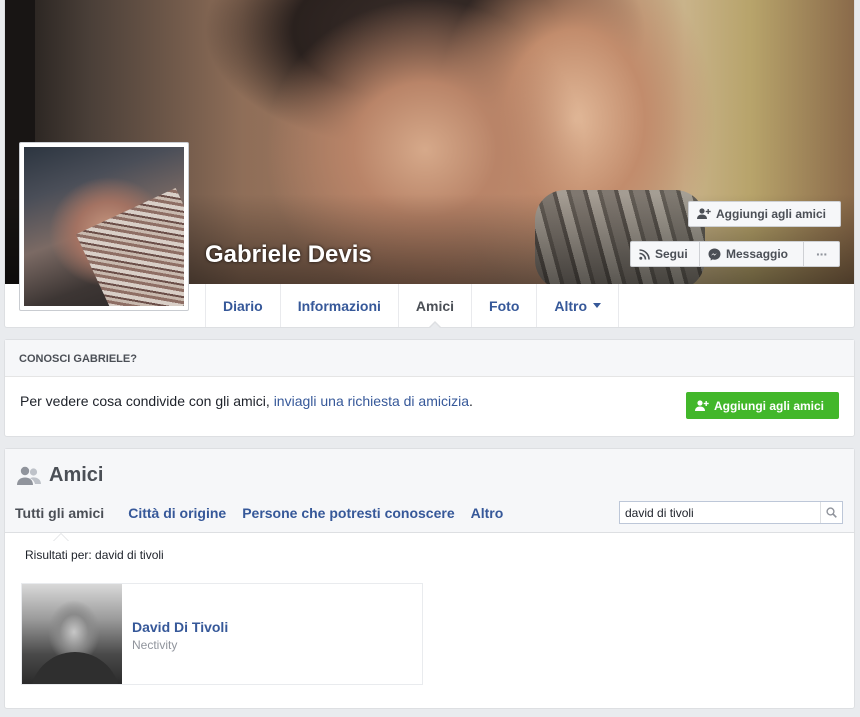 This screenshot has width=860, height=717. I want to click on profile-nav: Diario Informazioni Amici Foto Altro, so click(412, 306).